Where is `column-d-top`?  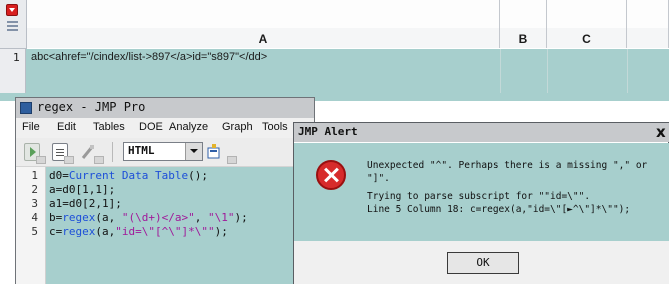 column-d-top is located at coordinates (648, 14).